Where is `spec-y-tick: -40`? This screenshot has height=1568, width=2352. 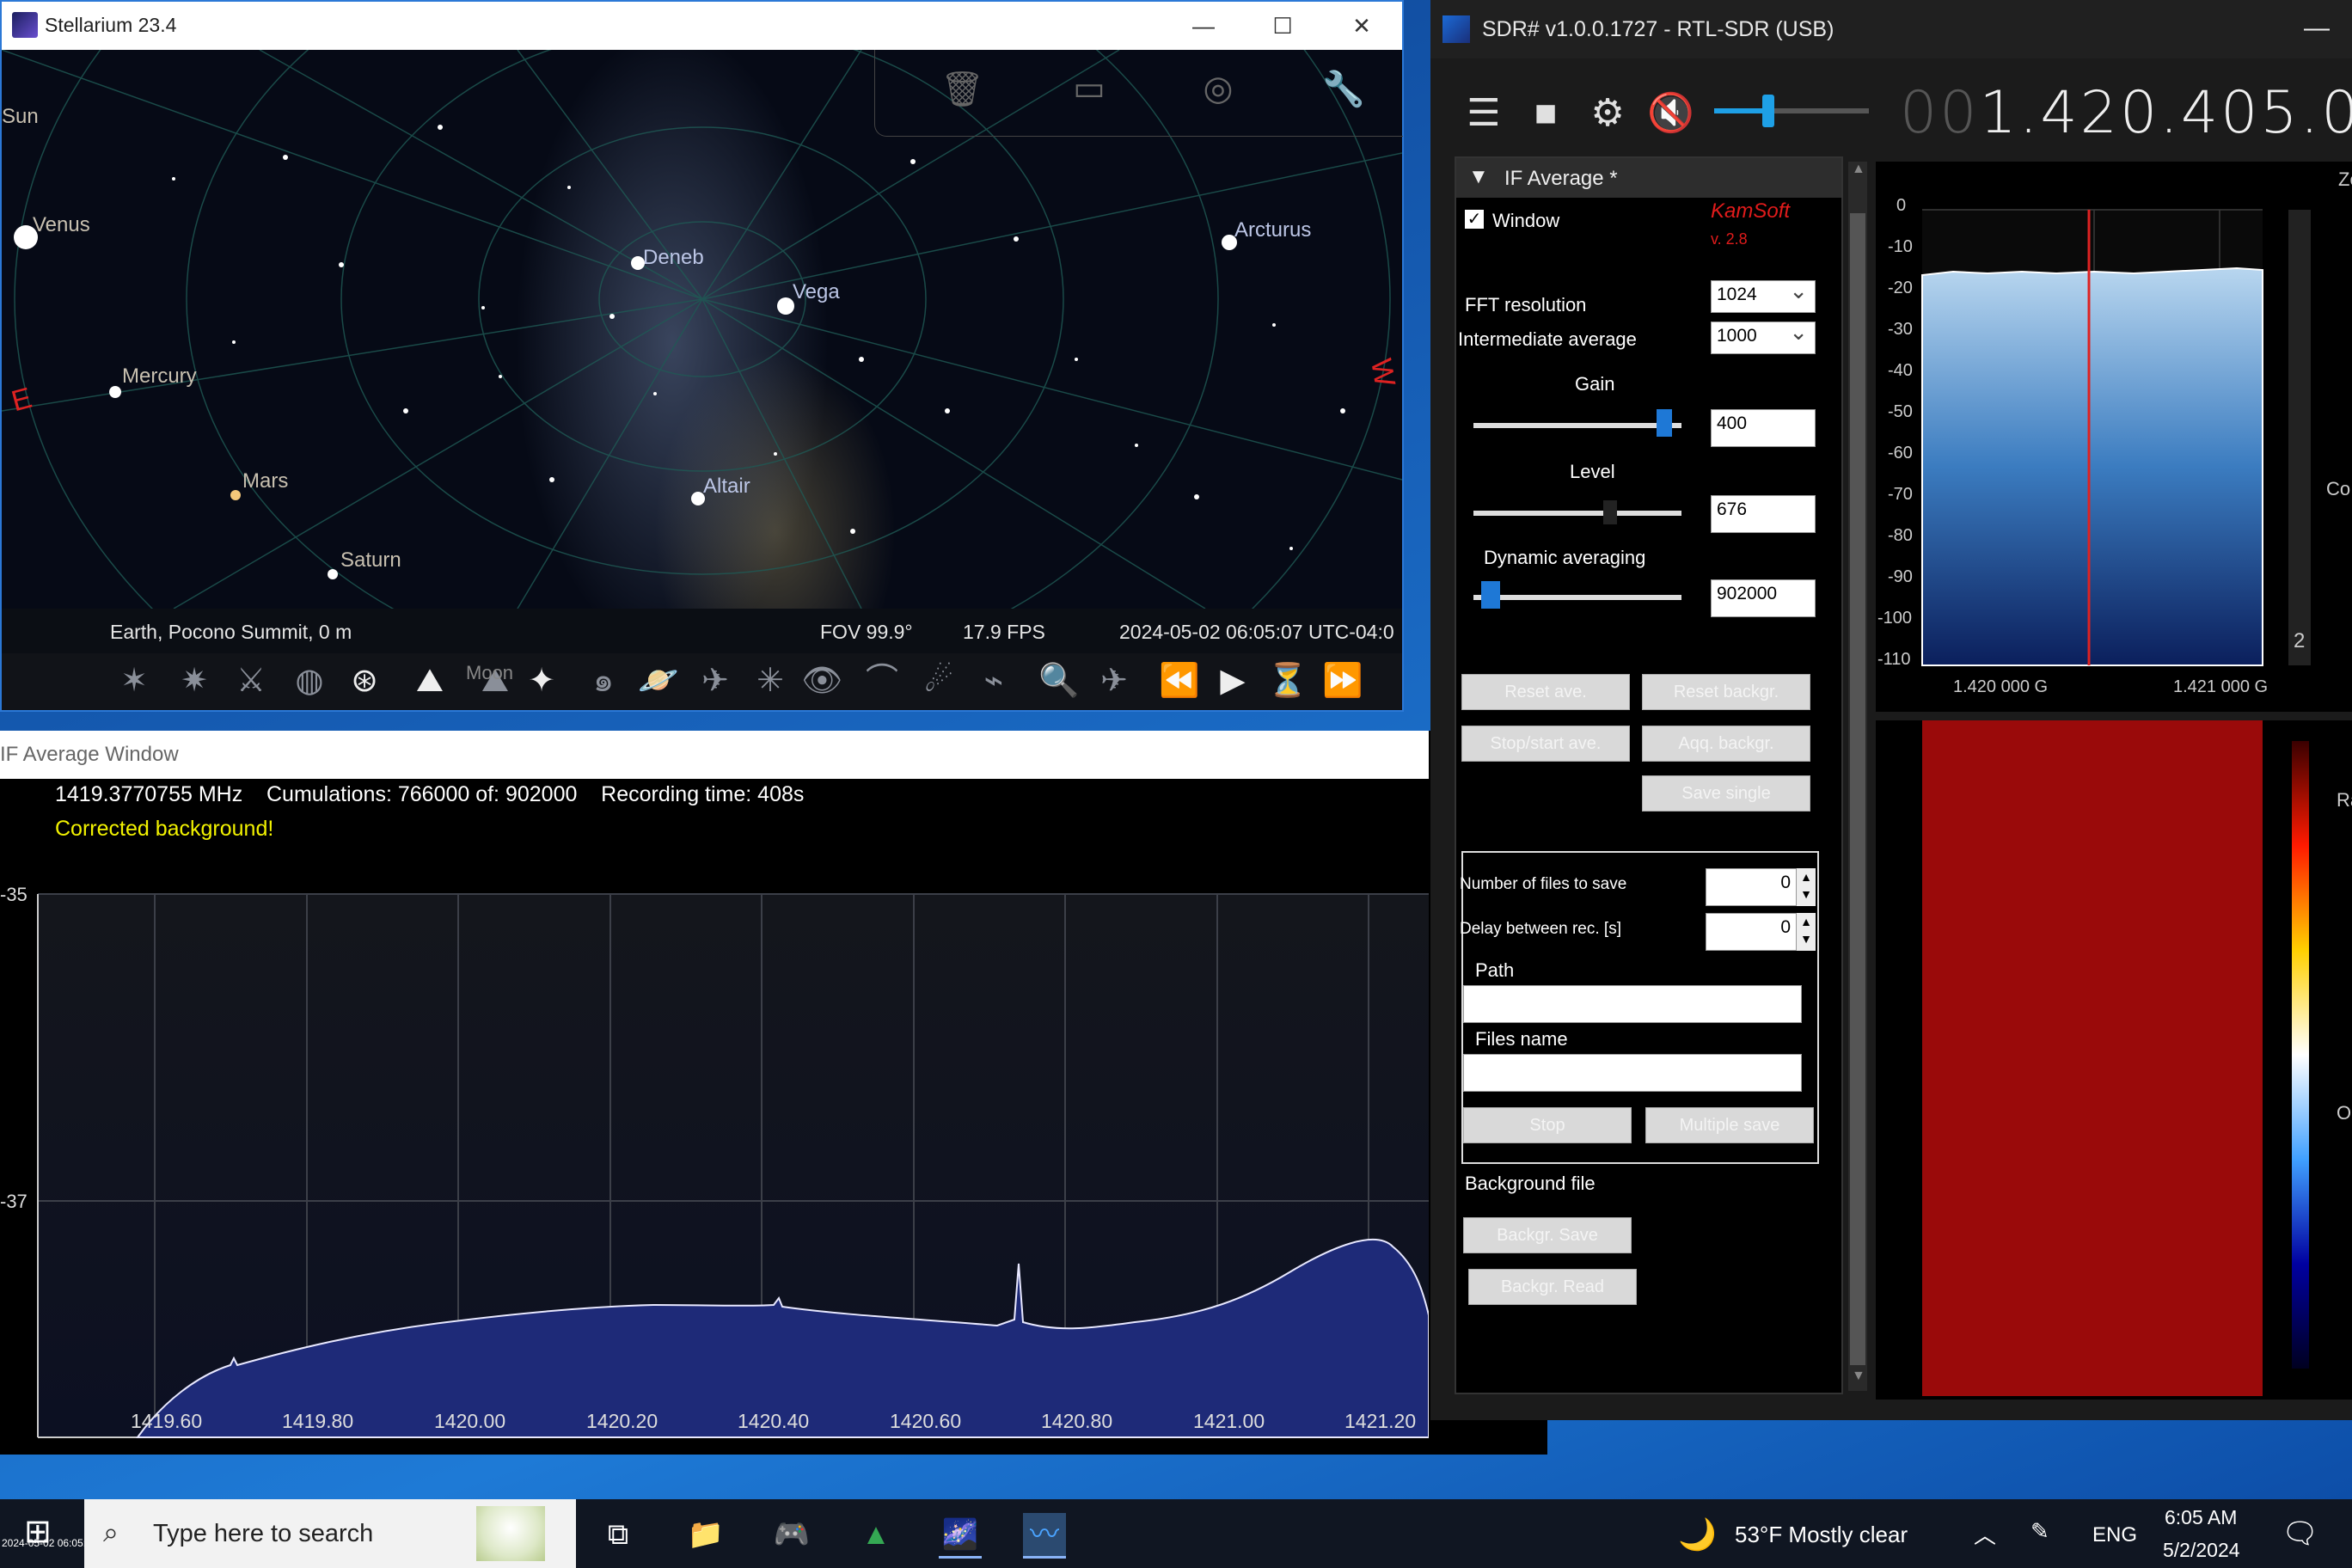 spec-y-tick: -40 is located at coordinates (1900, 370).